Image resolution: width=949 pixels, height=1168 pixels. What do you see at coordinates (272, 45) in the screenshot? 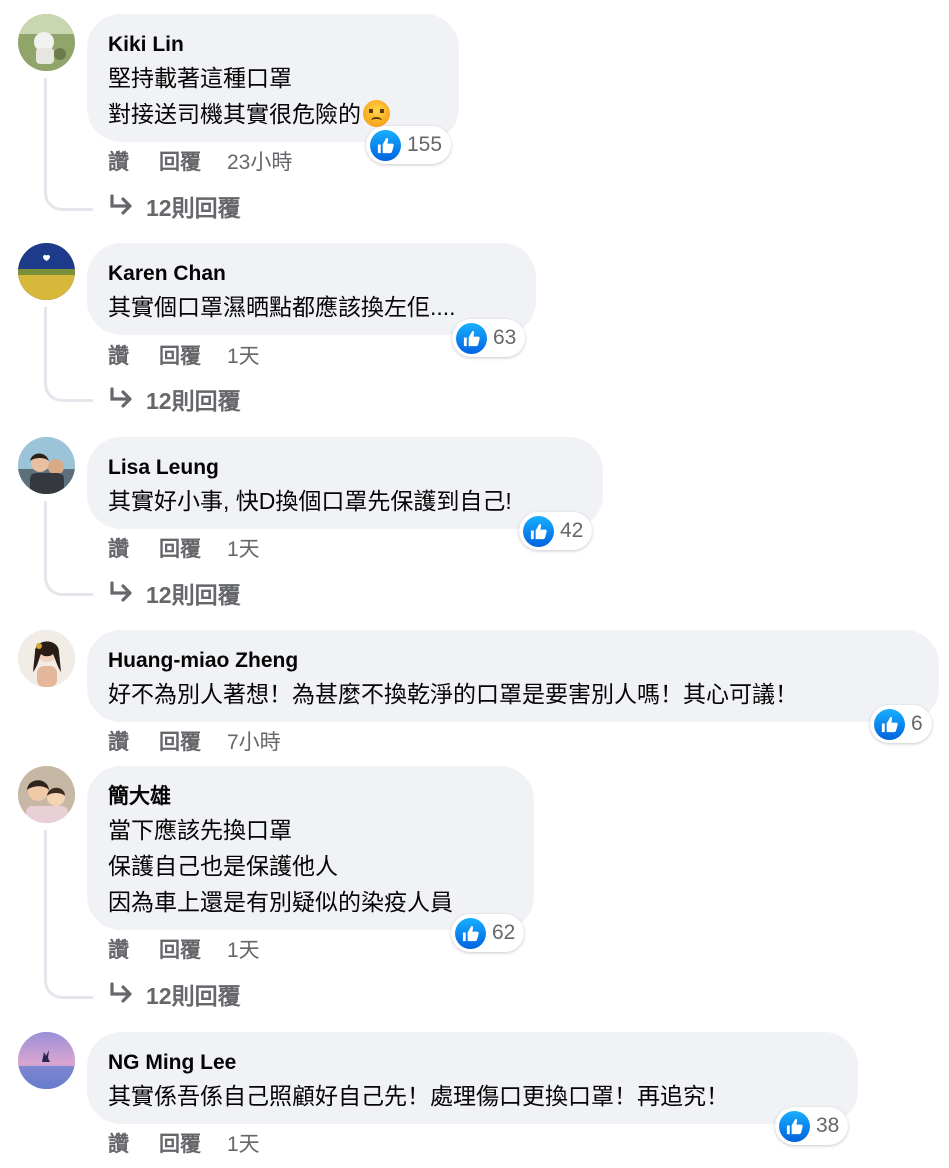
I see `comment-author: Kiki Lin` at bounding box center [272, 45].